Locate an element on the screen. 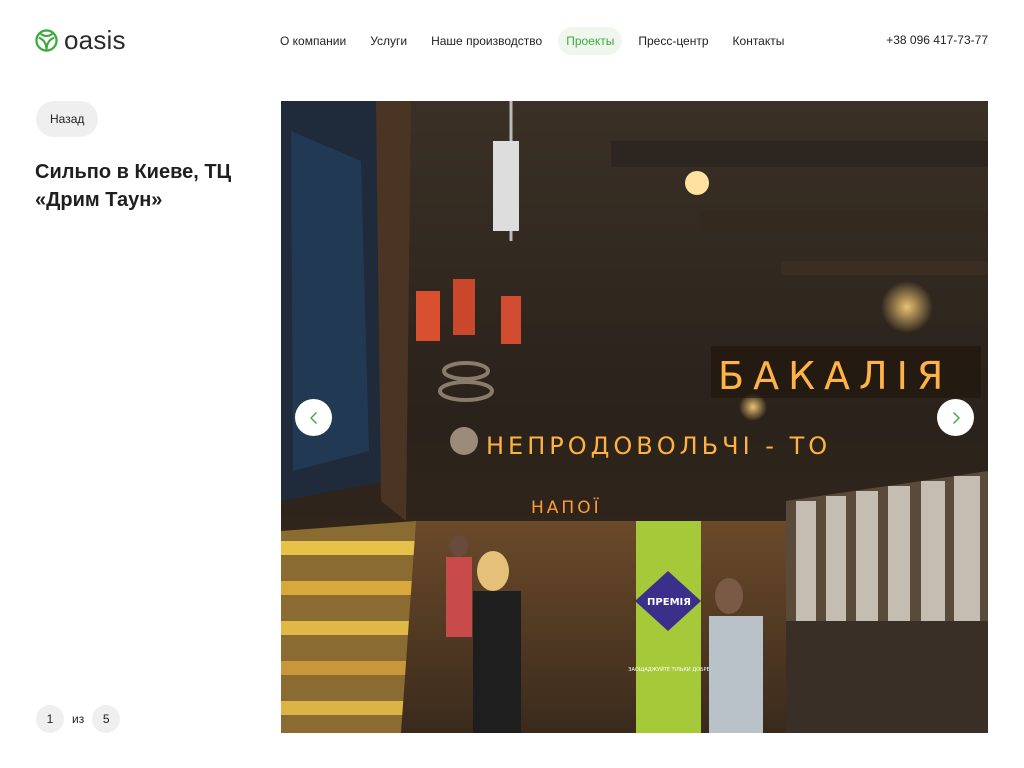 Image resolution: width=1024 pixels, height=768 pixels. chevron-left-icon is located at coordinates (313, 417).